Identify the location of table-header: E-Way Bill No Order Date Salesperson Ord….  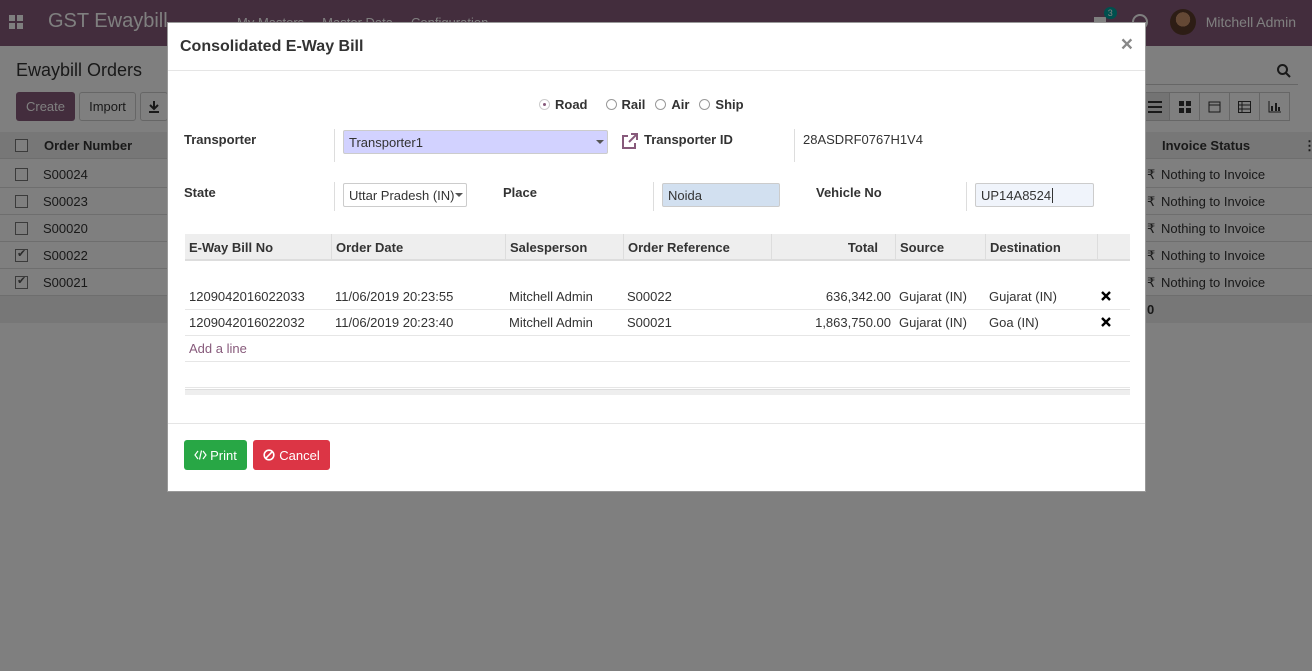
(657, 247).